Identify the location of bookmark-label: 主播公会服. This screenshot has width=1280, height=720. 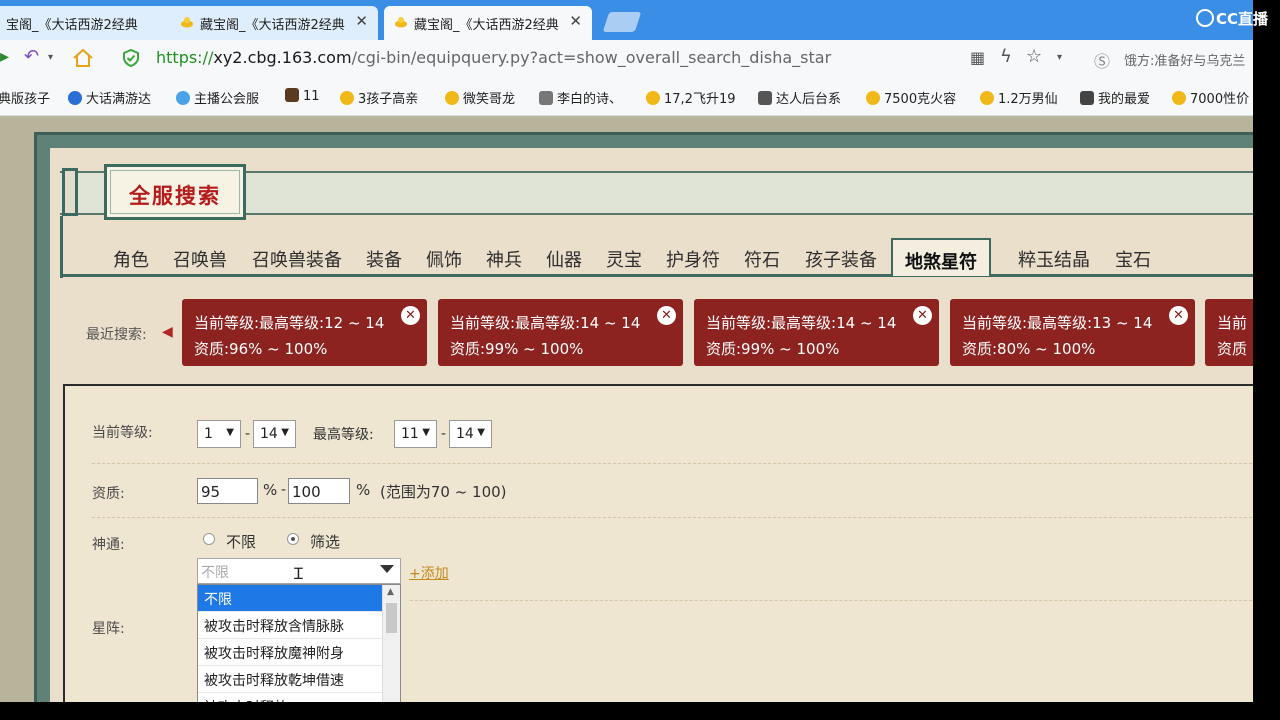
(227, 99).